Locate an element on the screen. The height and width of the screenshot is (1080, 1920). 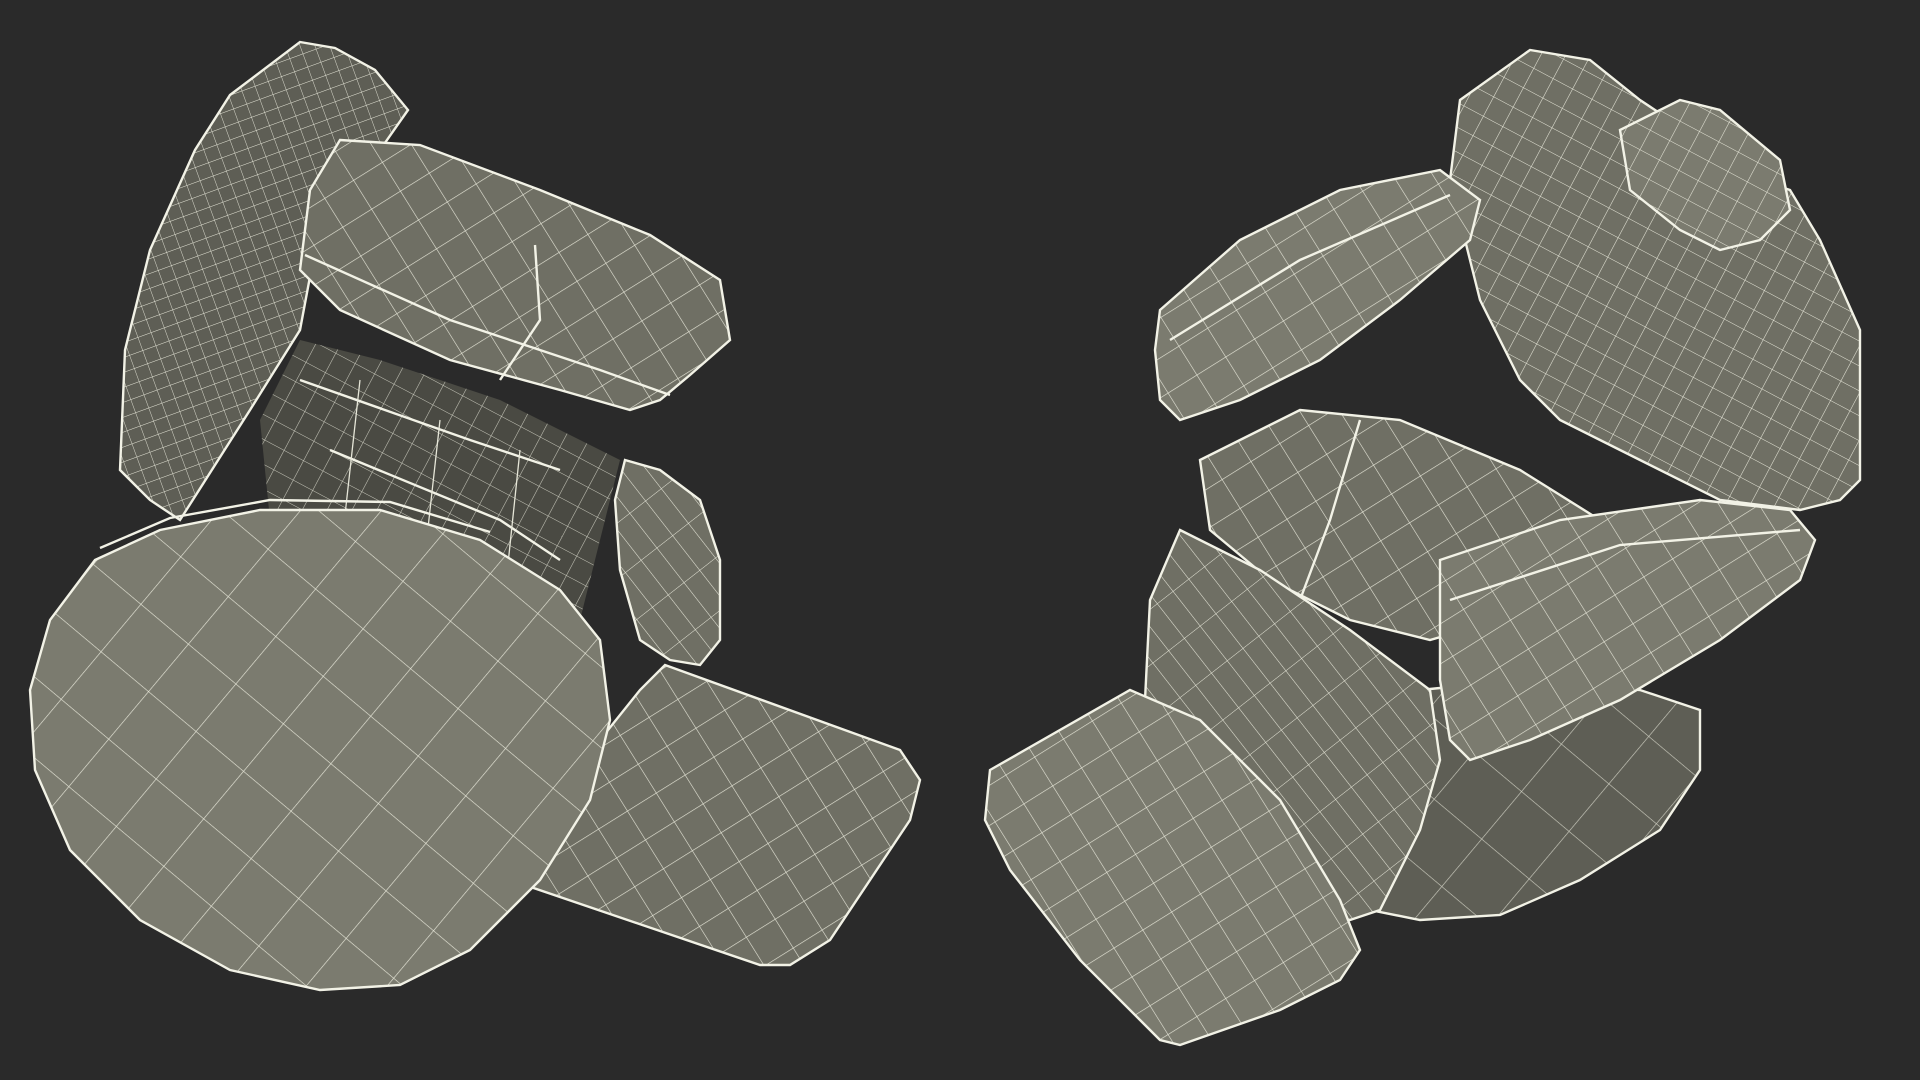
chair-armrest-left is located at coordinates (1317, 295).